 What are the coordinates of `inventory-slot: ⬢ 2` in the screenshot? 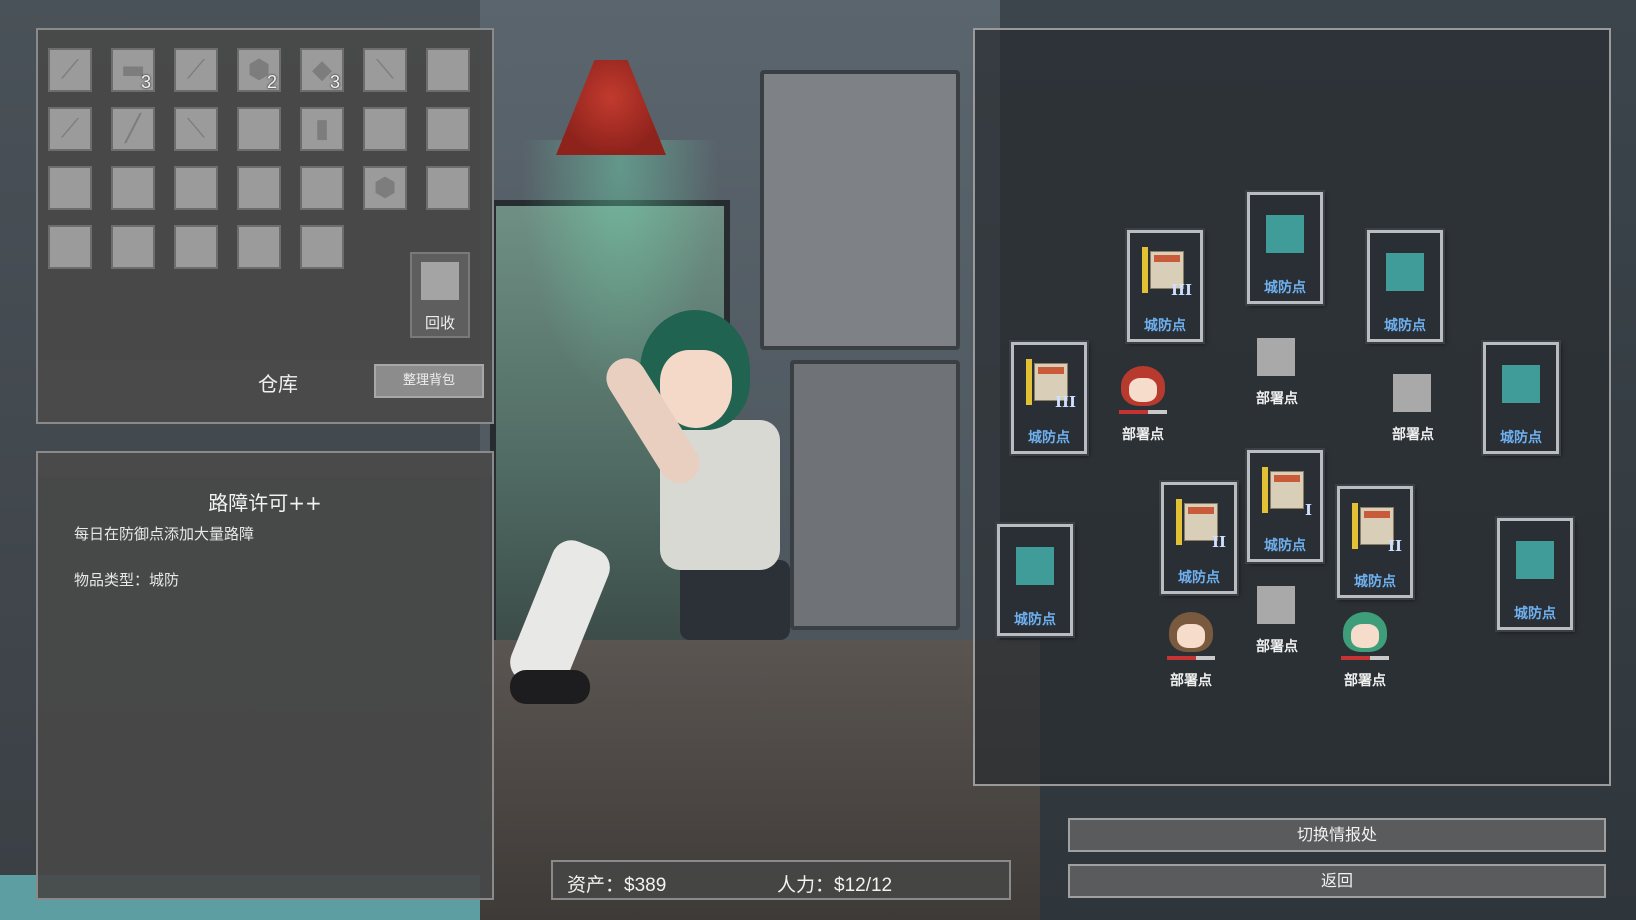 It's located at (259, 70).